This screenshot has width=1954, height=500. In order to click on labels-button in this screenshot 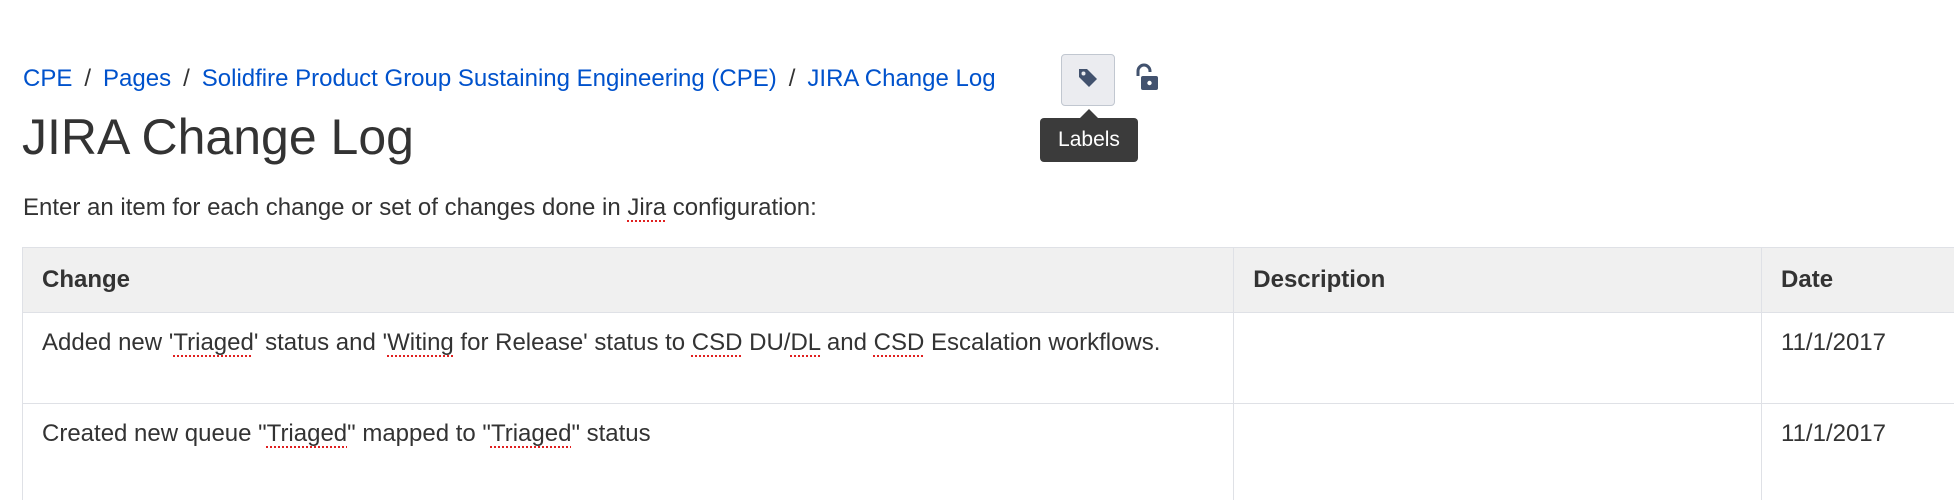, I will do `click(1088, 80)`.